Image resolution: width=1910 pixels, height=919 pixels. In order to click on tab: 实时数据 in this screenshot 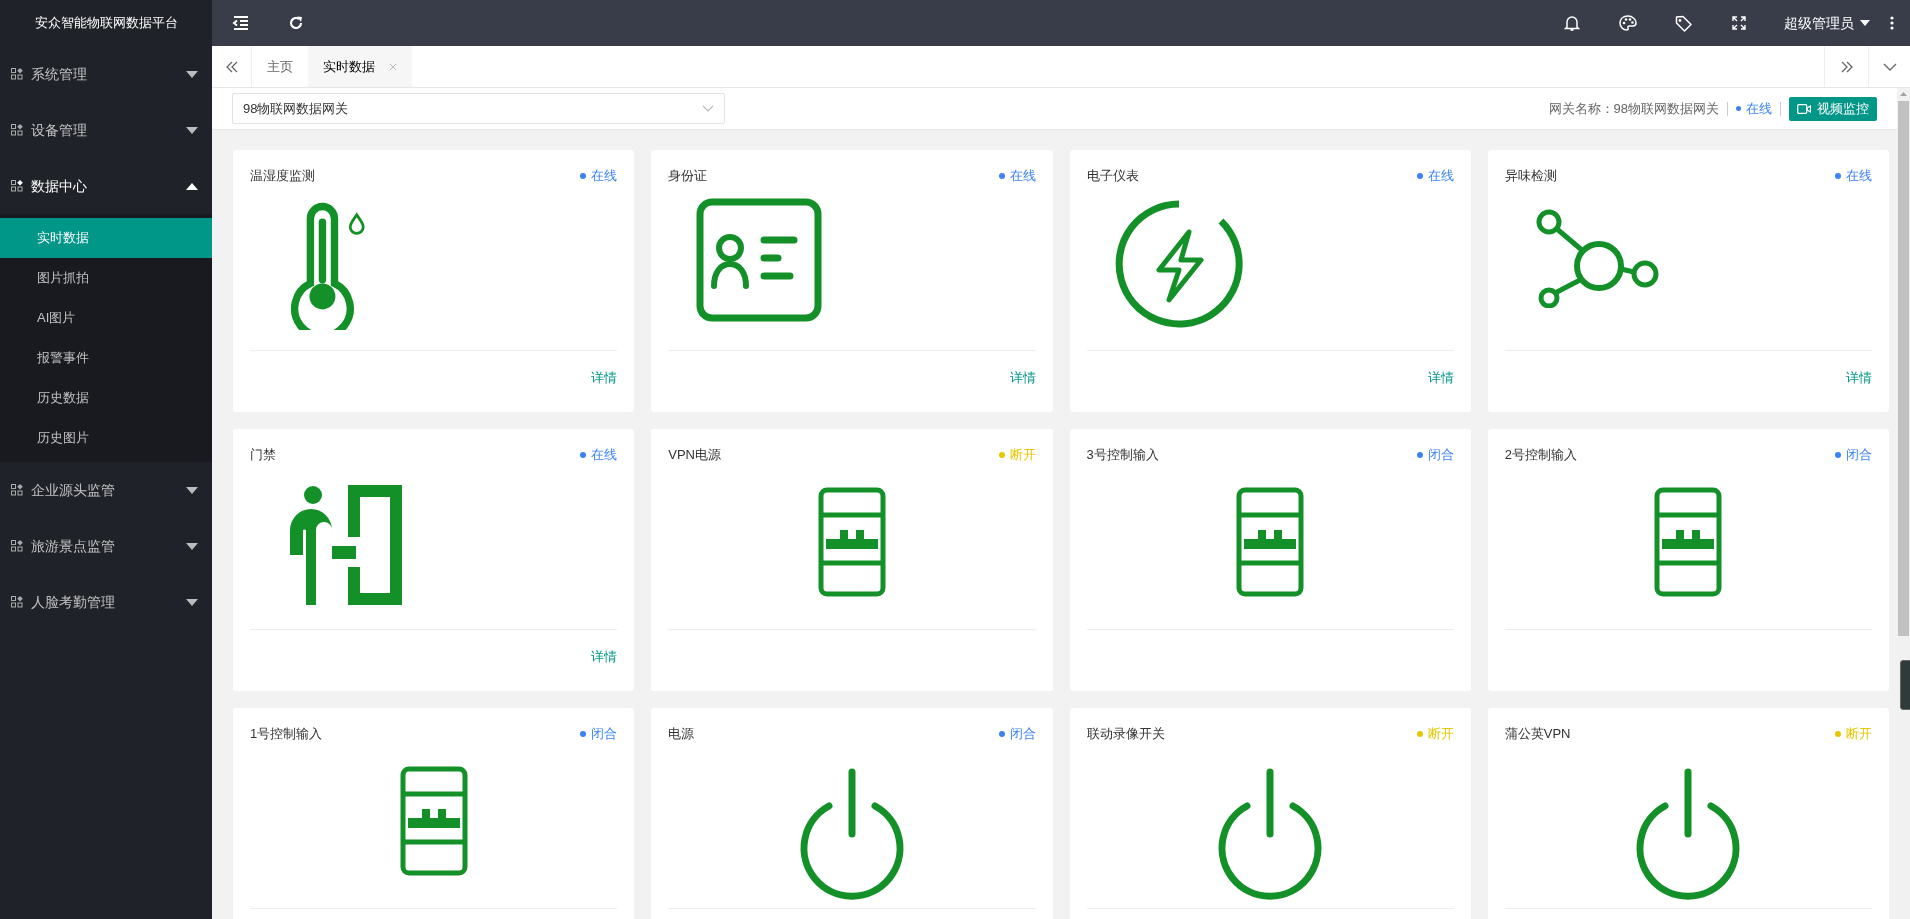, I will do `click(360, 66)`.